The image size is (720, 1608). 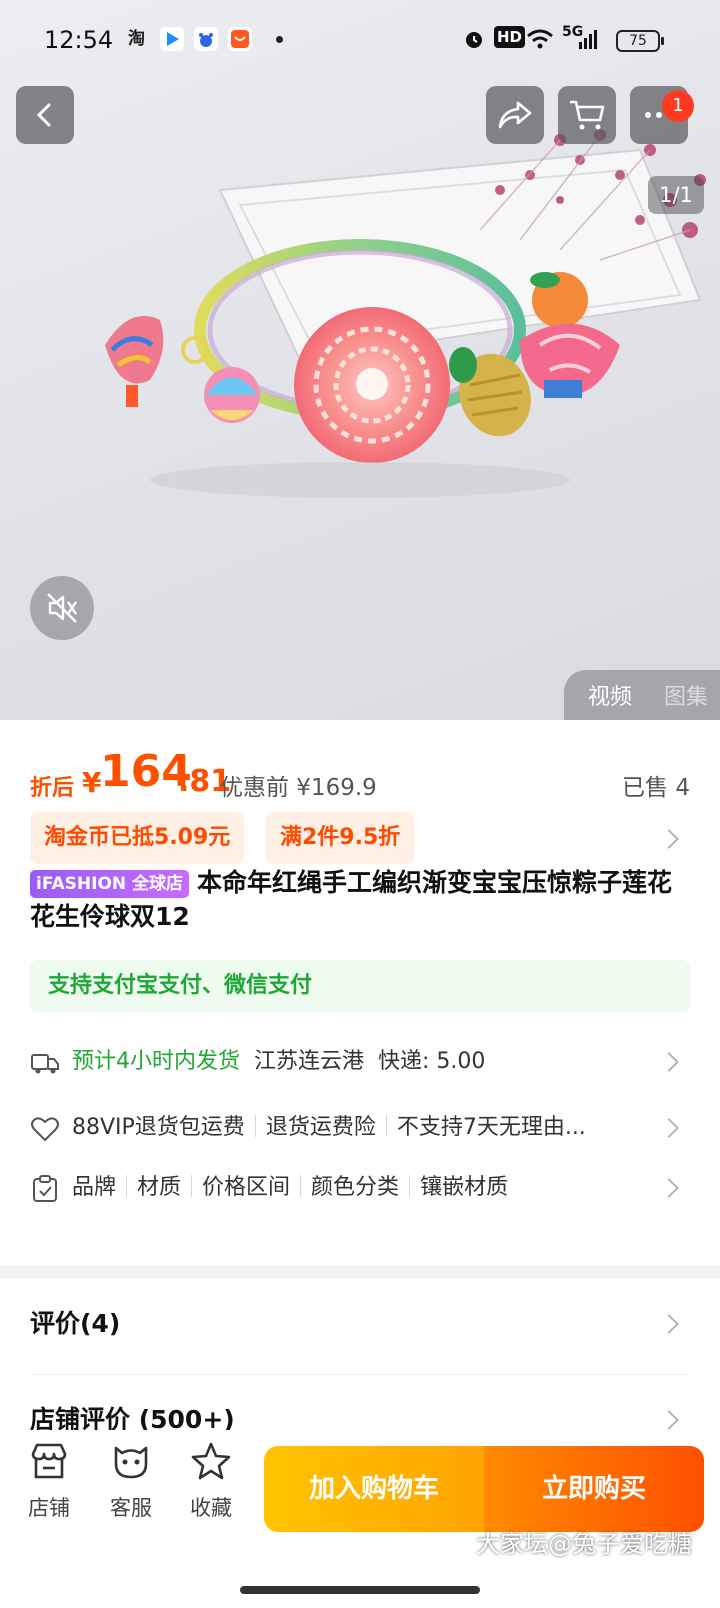 What do you see at coordinates (137, 838) in the screenshot?
I see `promo-coin-discount: 淘金币已抵5.09元` at bounding box center [137, 838].